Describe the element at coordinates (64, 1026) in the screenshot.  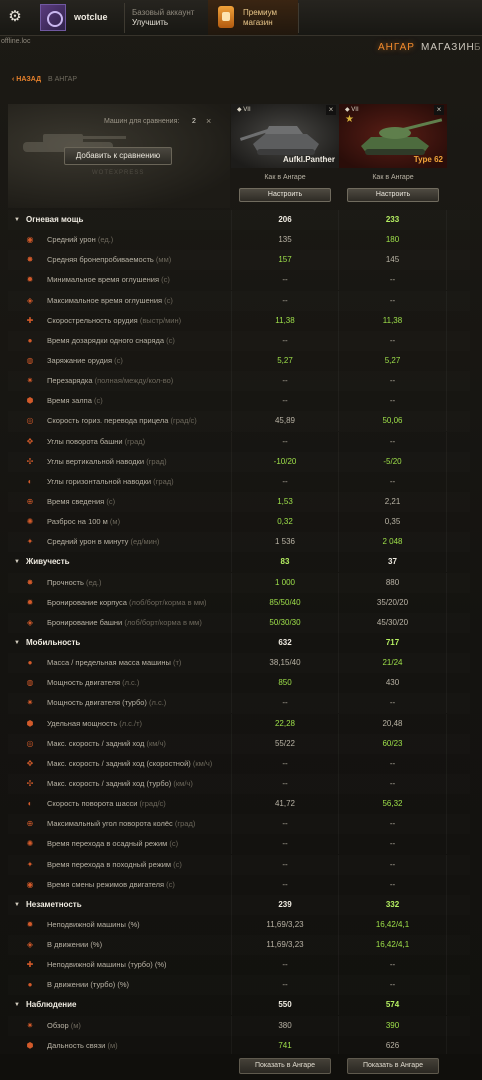
I see `stat-label: Обзор (м)` at that location.